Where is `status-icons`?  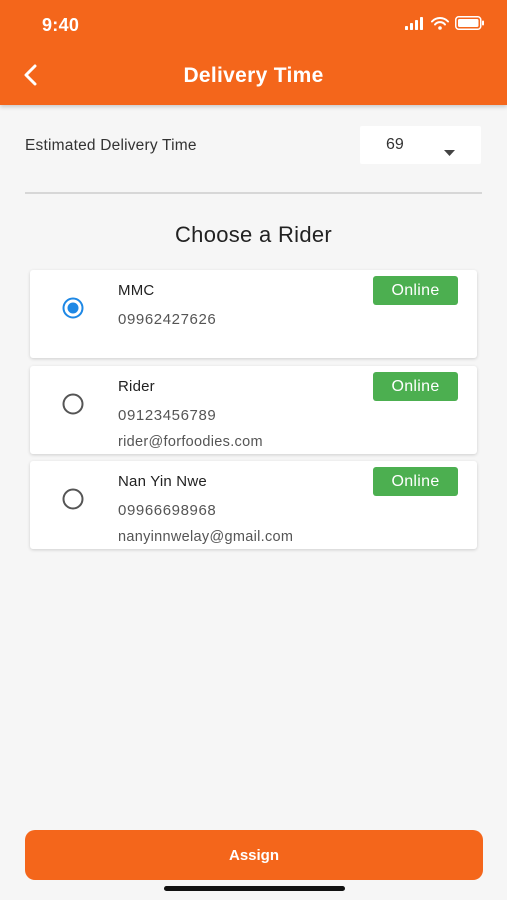 status-icons is located at coordinates (445, 25).